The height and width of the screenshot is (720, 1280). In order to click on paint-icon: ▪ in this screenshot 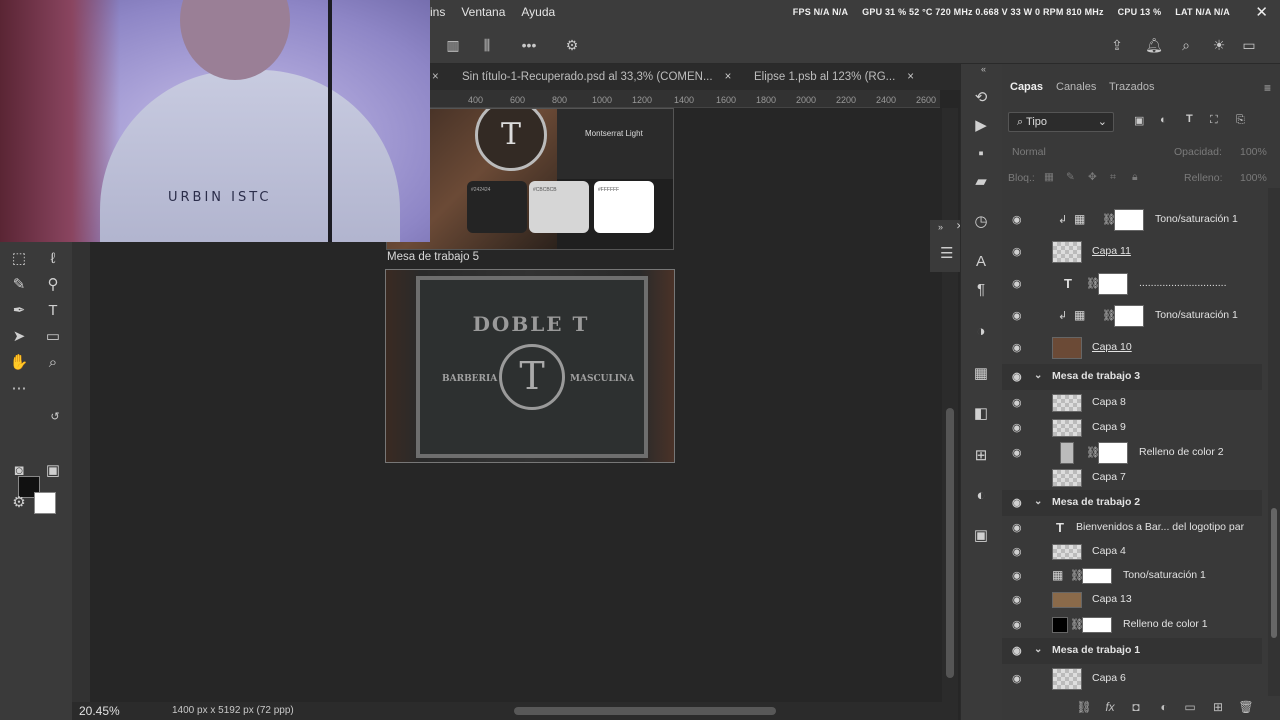, I will do `click(981, 154)`.